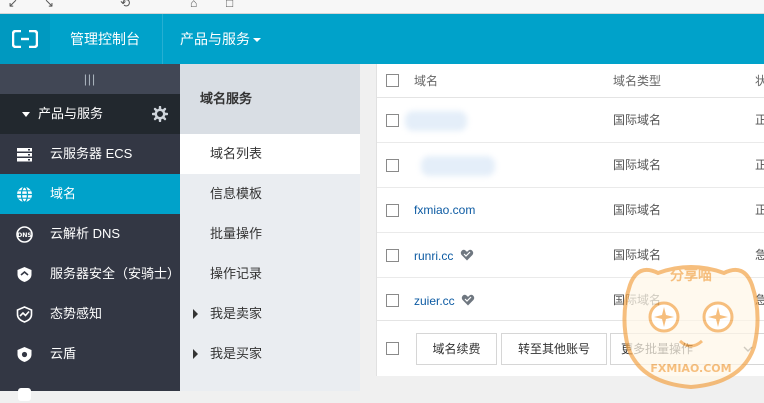 The height and width of the screenshot is (403, 764). I want to click on subnav-item-domain-list: 域名列表, so click(270, 154).